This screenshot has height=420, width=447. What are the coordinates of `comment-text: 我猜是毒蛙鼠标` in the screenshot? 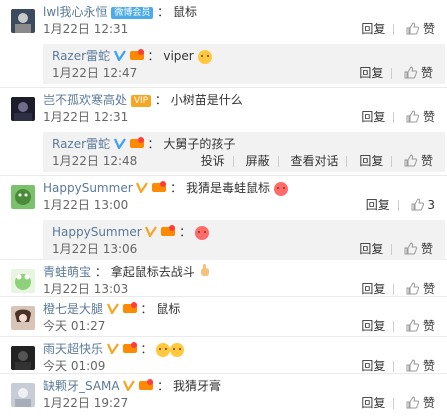 It's located at (227, 188).